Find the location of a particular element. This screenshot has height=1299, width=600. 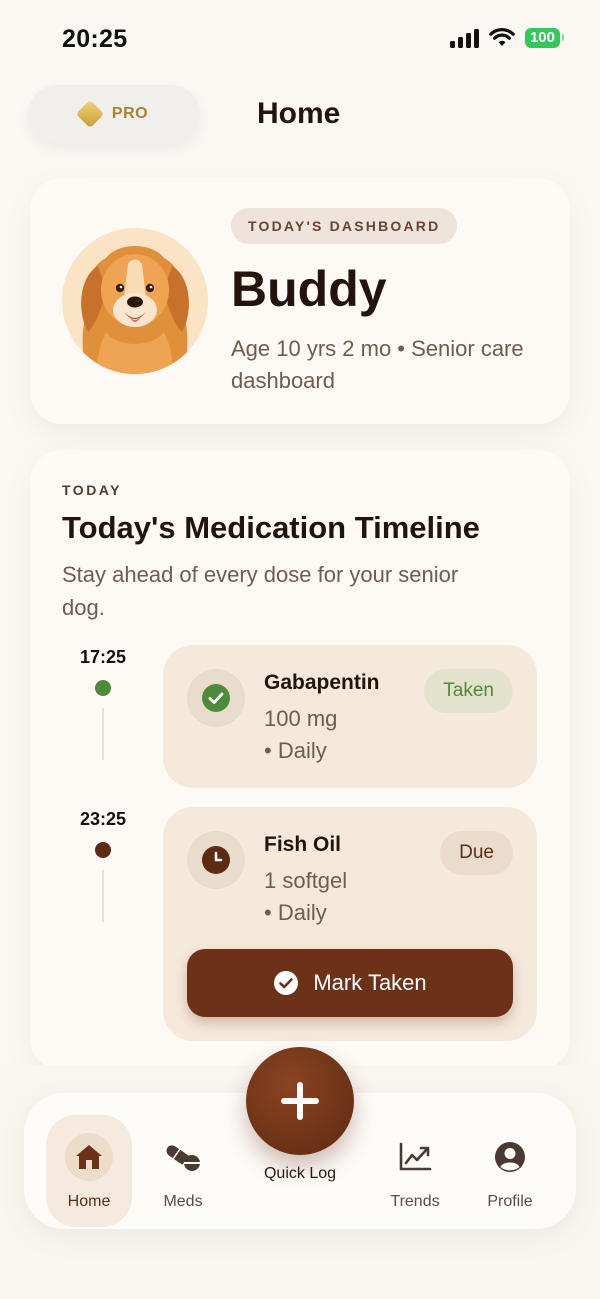

dog-illustration is located at coordinates (135, 301).